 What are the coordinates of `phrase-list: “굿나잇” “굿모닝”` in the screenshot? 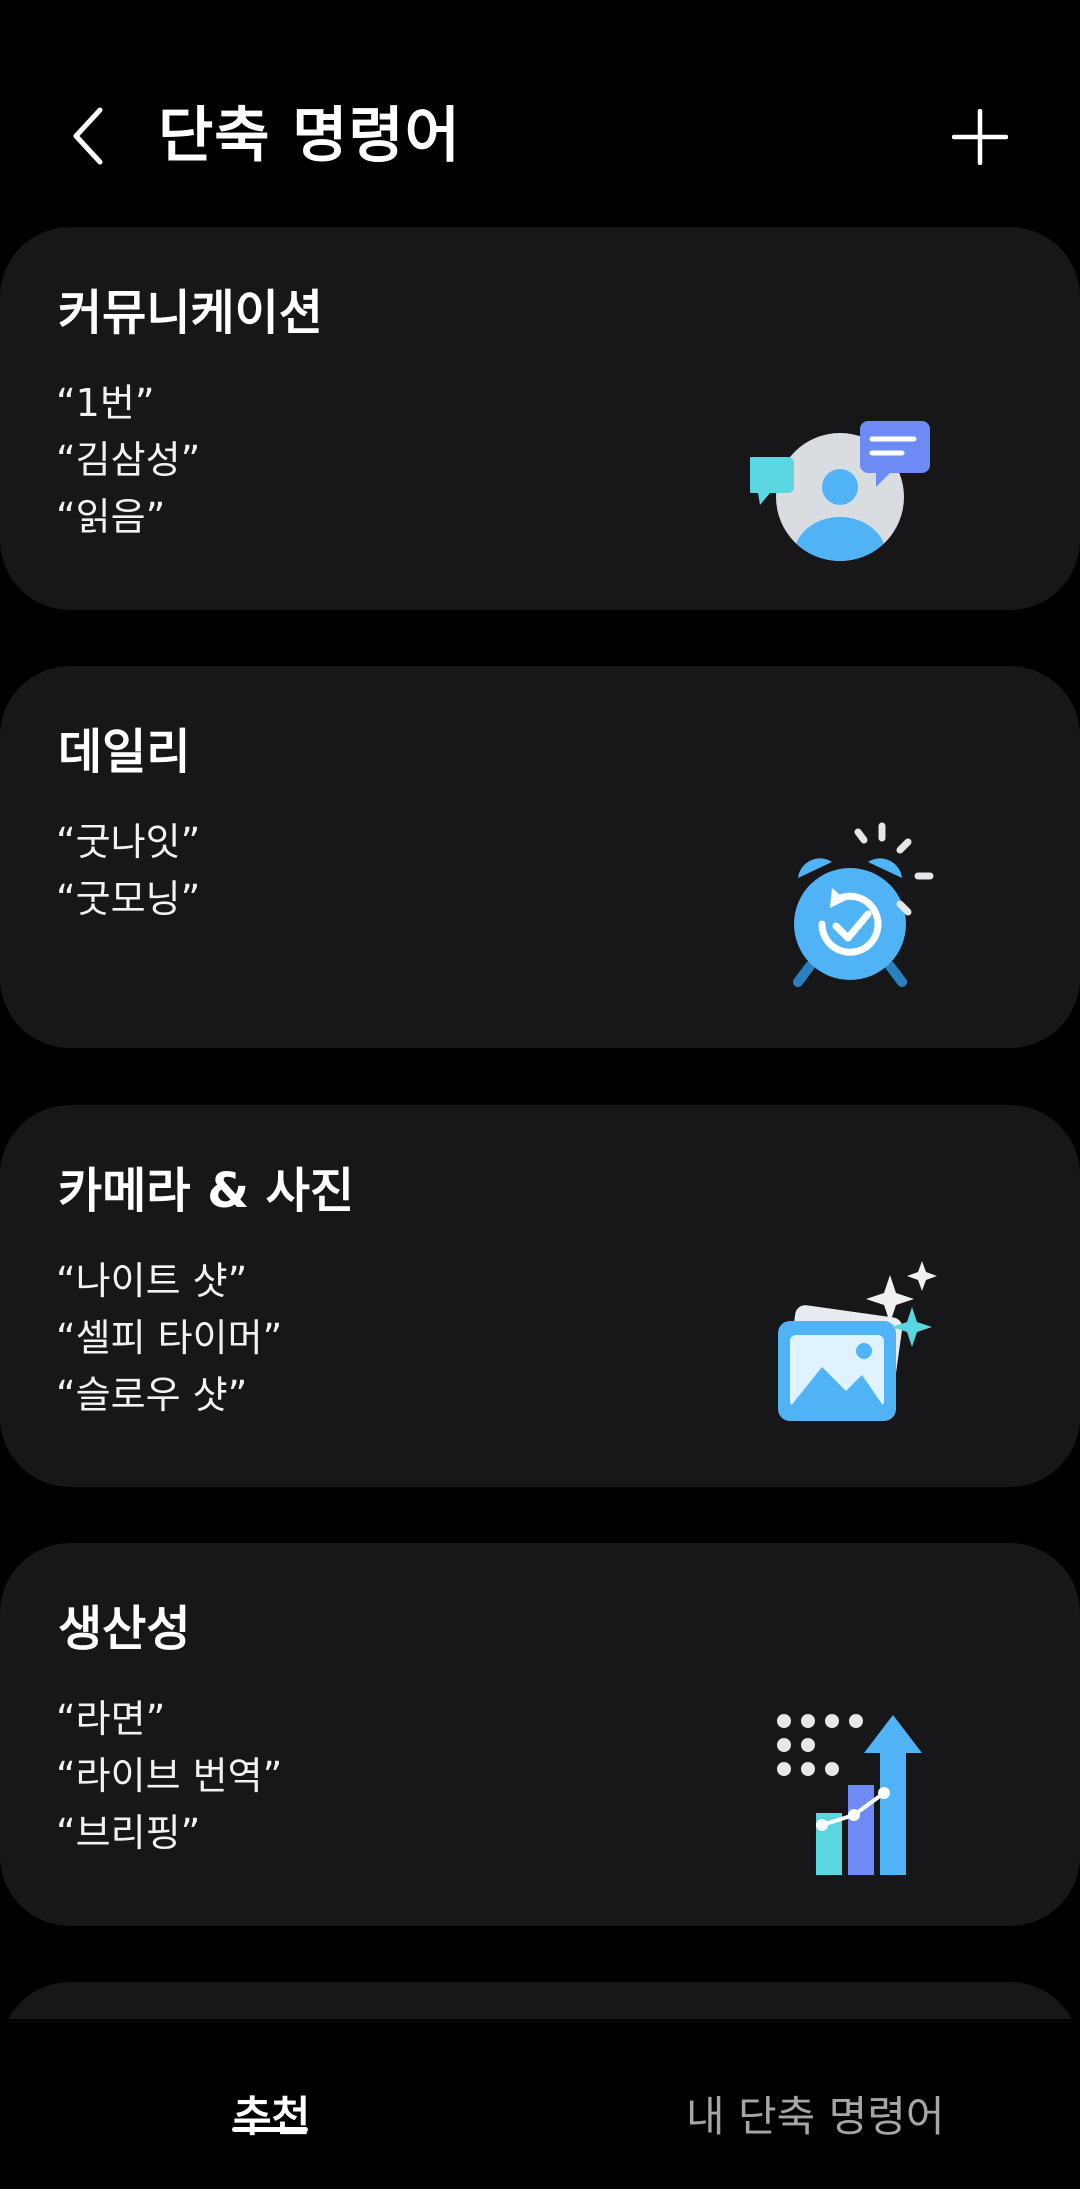 It's located at (128, 871).